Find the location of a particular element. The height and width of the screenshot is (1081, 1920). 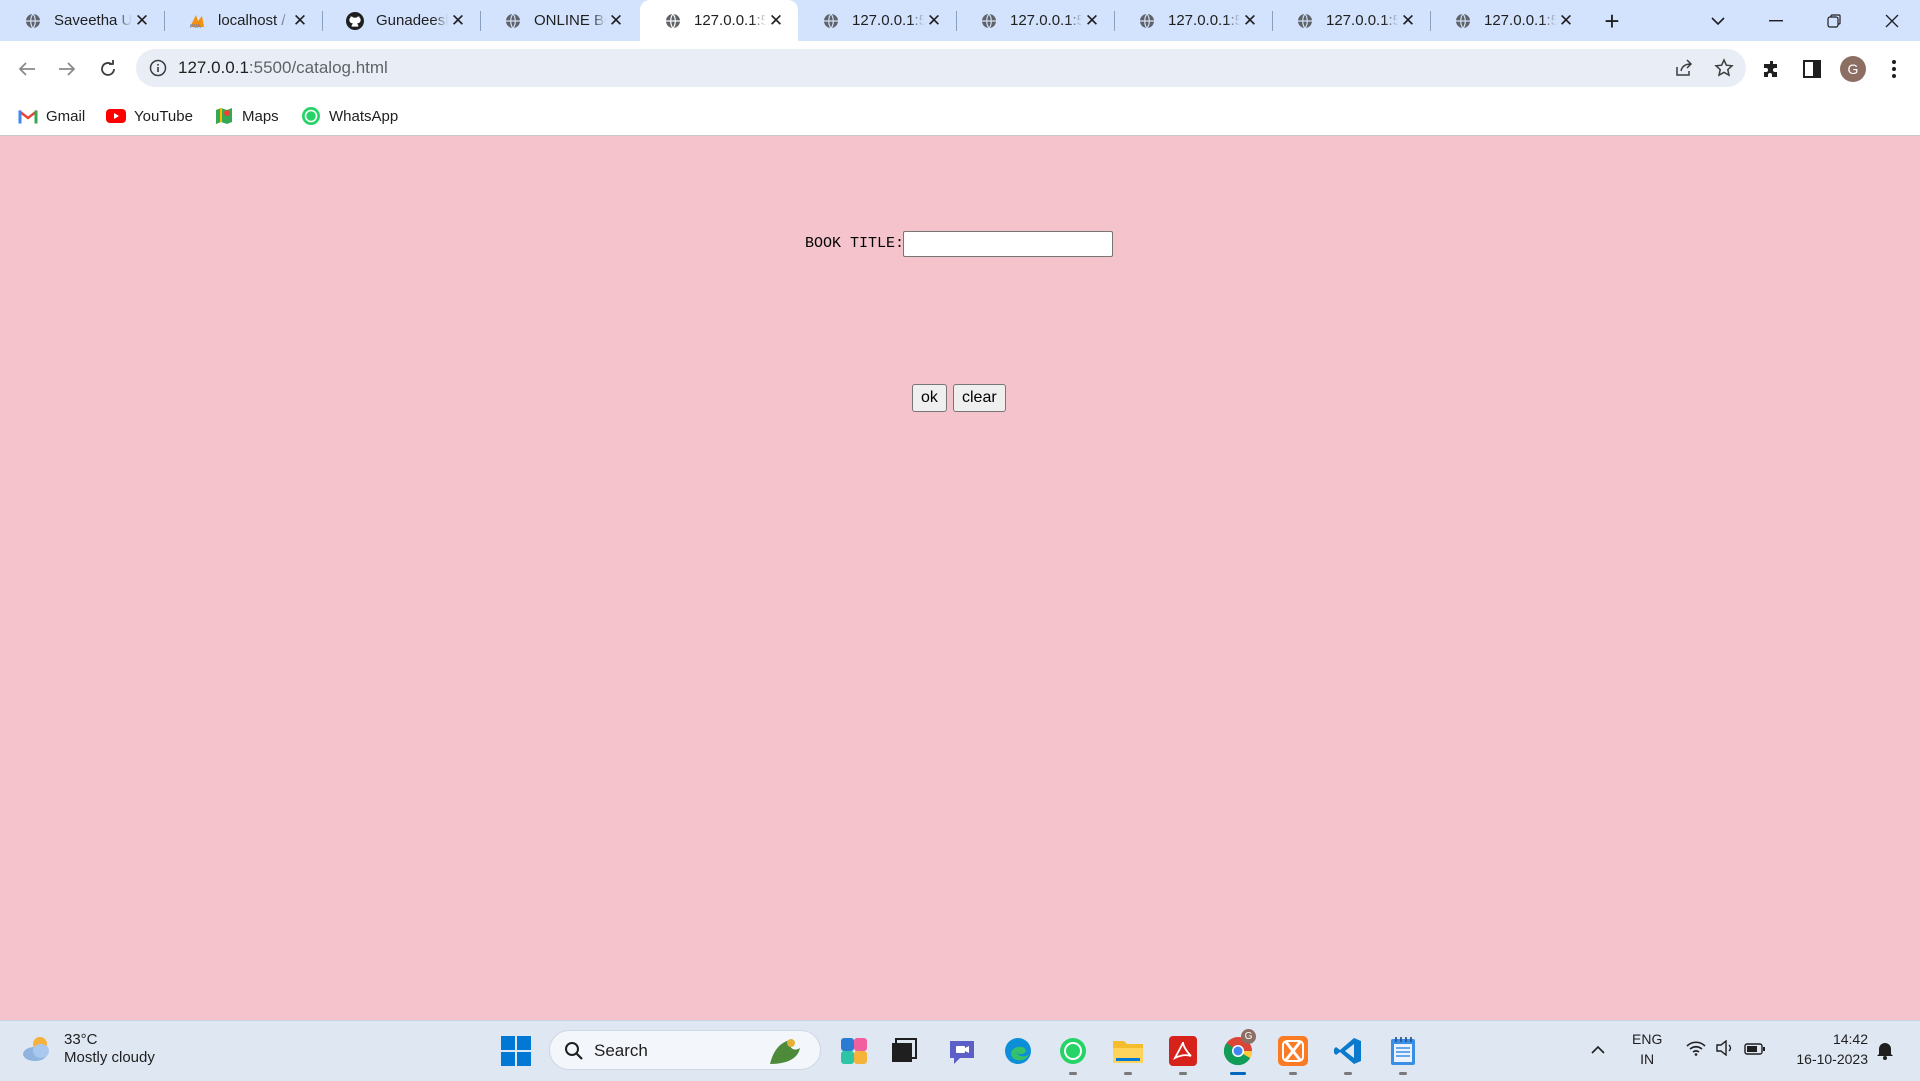

tab-title: localhost / 127.0.0.1 is located at coordinates (254, 20).